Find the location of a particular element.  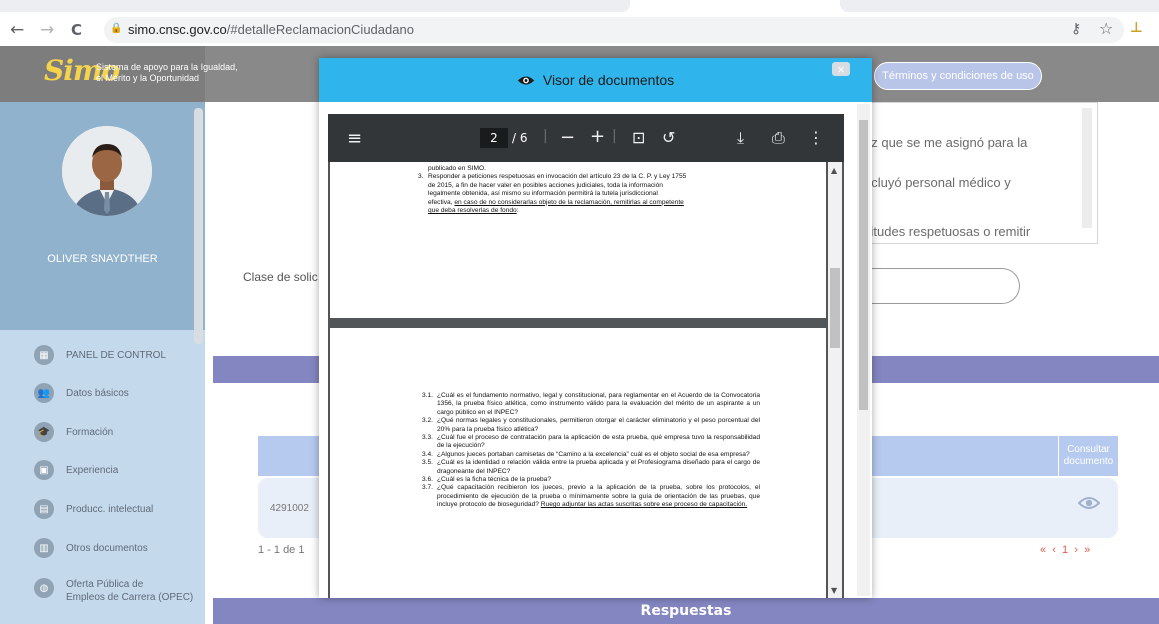

forward-icon: → is located at coordinates (47, 30).